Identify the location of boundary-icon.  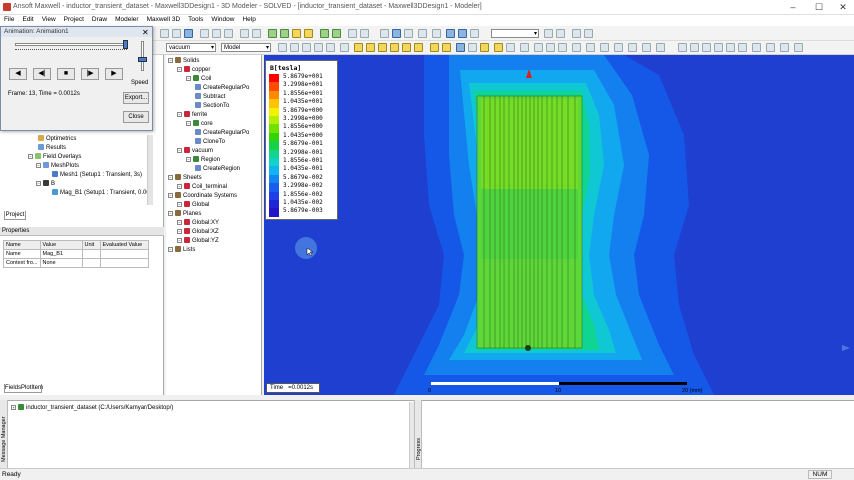
(296, 33).